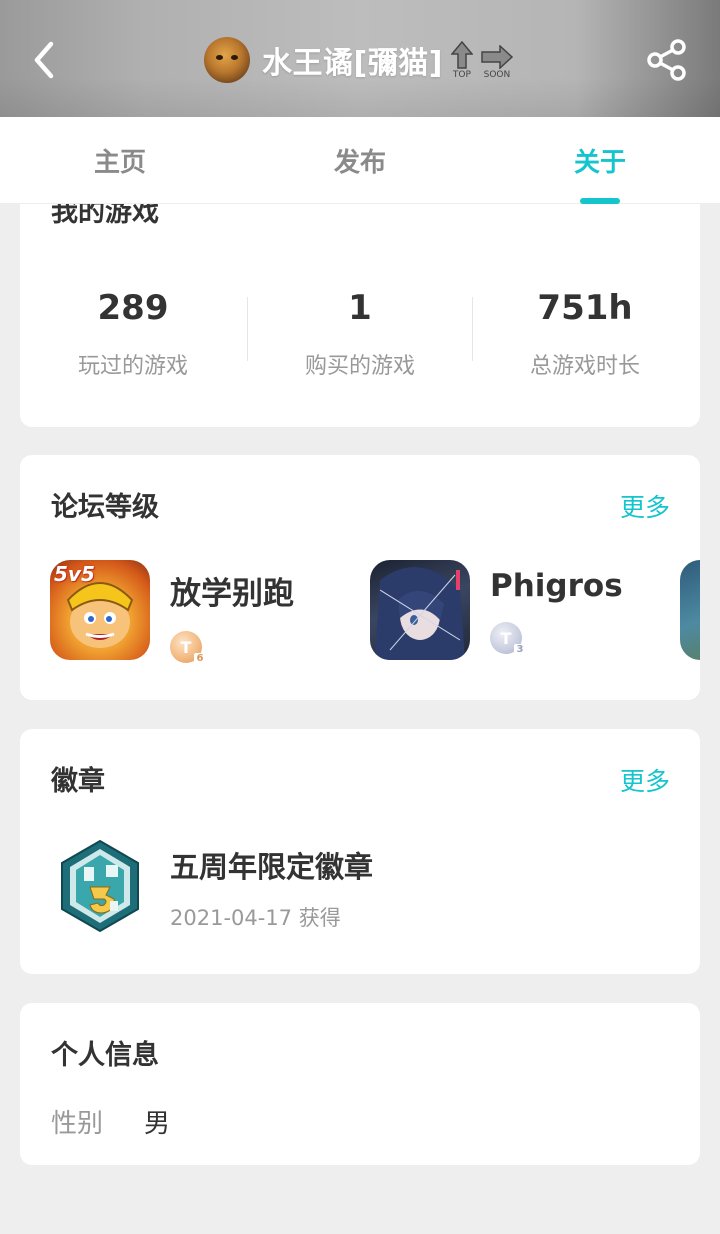 This screenshot has width=720, height=1234. Describe the element at coordinates (120, 160) in the screenshot. I see `tab-home: 主页` at that location.